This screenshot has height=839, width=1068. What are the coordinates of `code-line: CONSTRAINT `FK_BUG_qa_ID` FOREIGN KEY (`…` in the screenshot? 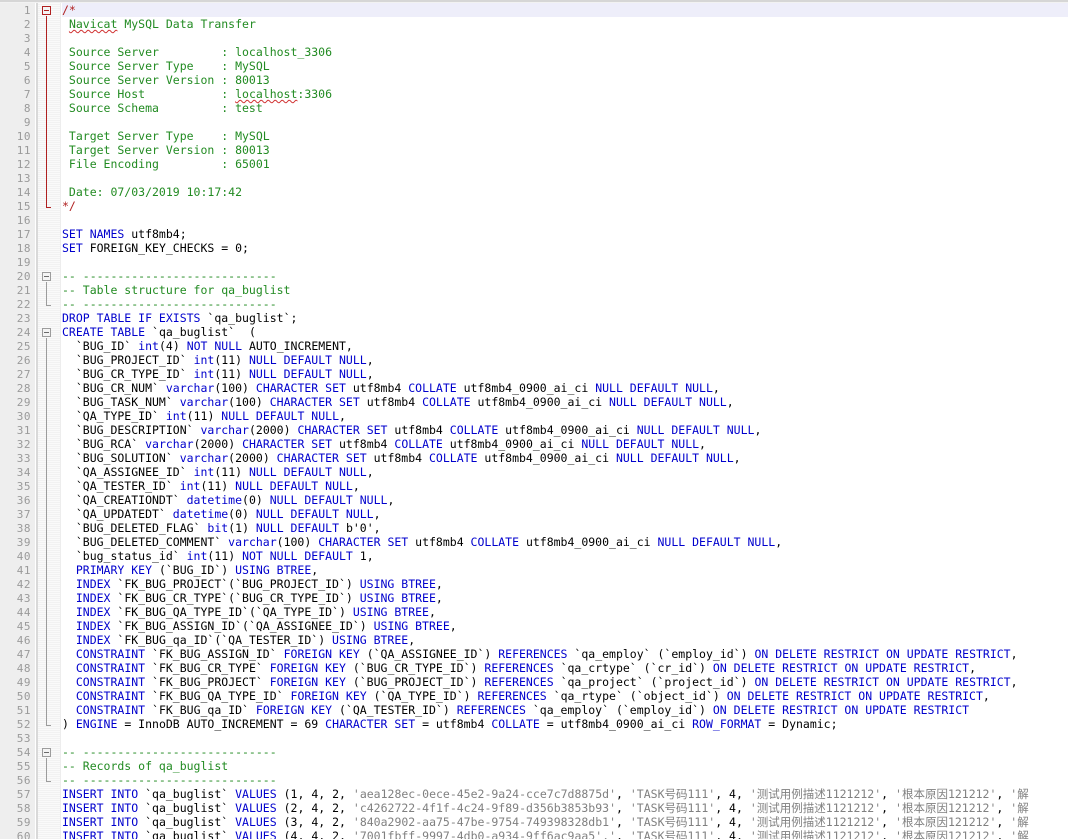 It's located at (565, 710).